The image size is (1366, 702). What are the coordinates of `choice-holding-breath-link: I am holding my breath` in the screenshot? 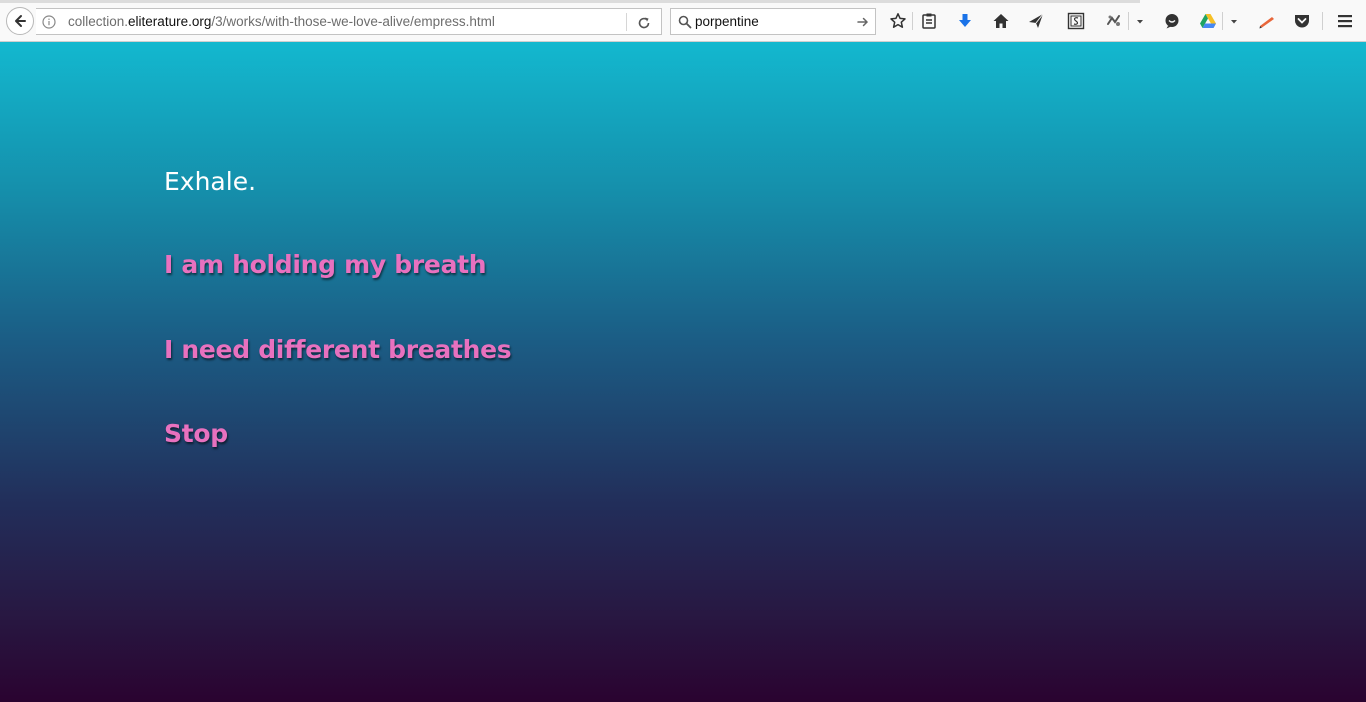 It's located at (325, 264).